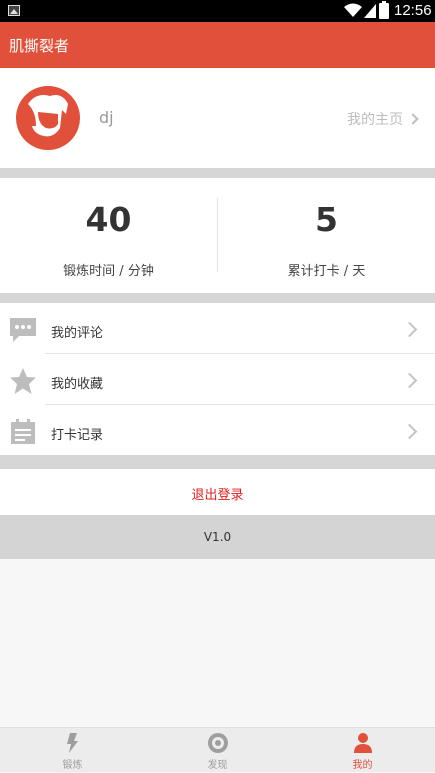 The width and height of the screenshot is (435, 773). Describe the element at coordinates (217, 11) in the screenshot. I see `status-bar: 12:56` at that location.